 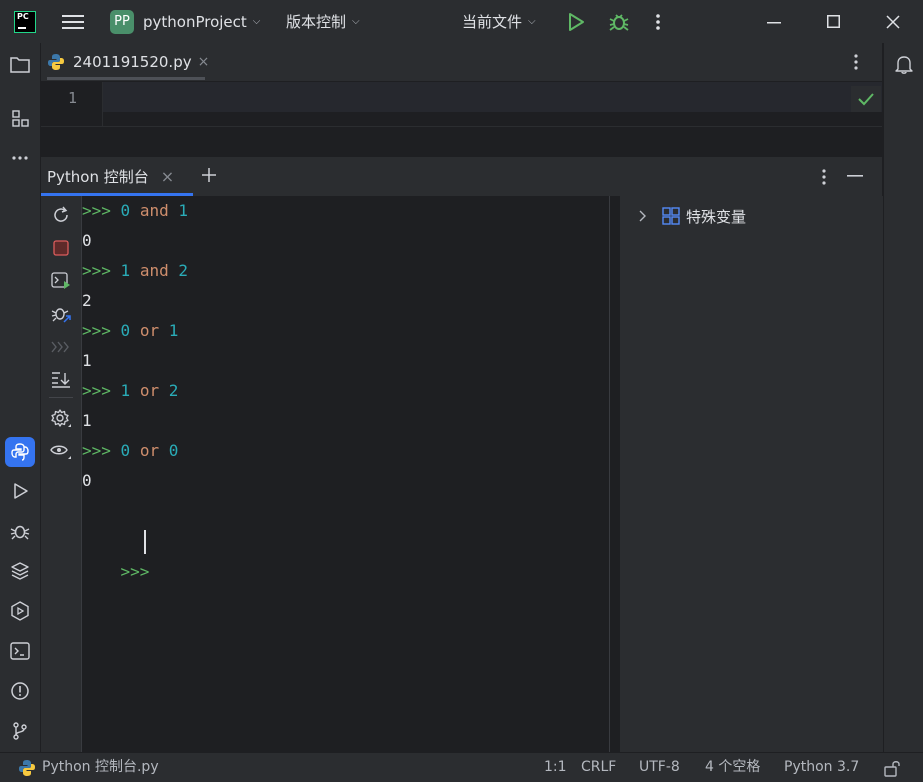 What do you see at coordinates (135, 271) in the screenshot?
I see `console-input-echo: >>> 1 and 2` at bounding box center [135, 271].